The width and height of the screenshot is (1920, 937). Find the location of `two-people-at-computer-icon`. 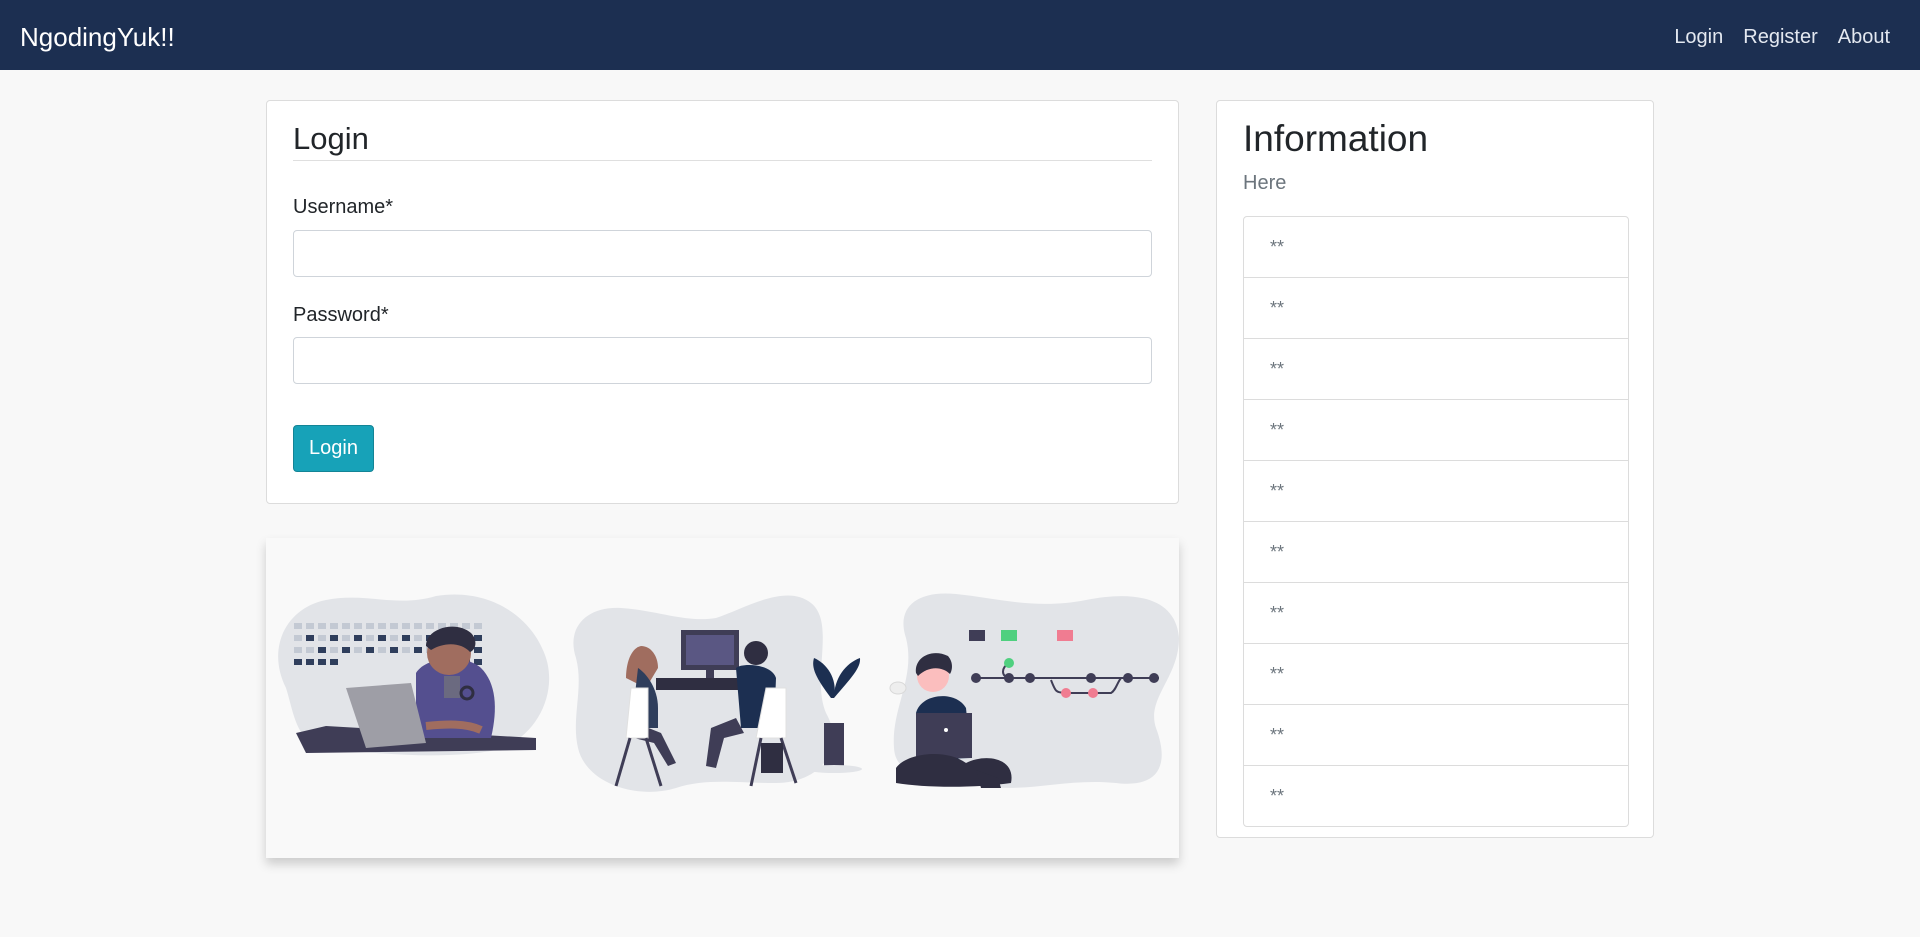

two-people-at-computer-icon is located at coordinates (717, 693).